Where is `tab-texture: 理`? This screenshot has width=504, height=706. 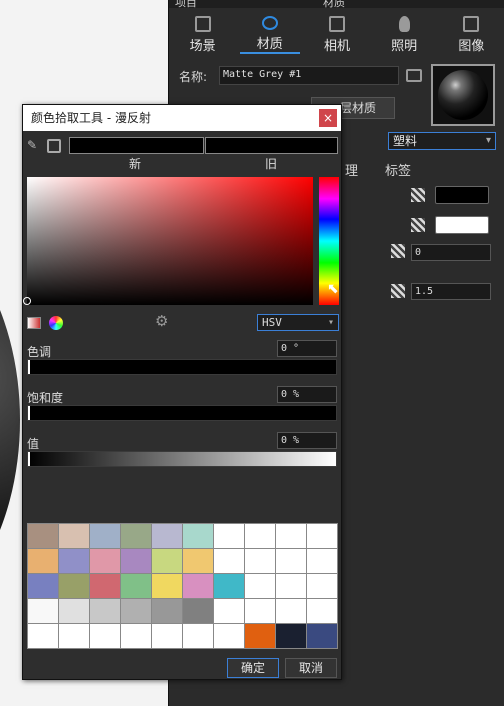 tab-texture: 理 is located at coordinates (351, 169).